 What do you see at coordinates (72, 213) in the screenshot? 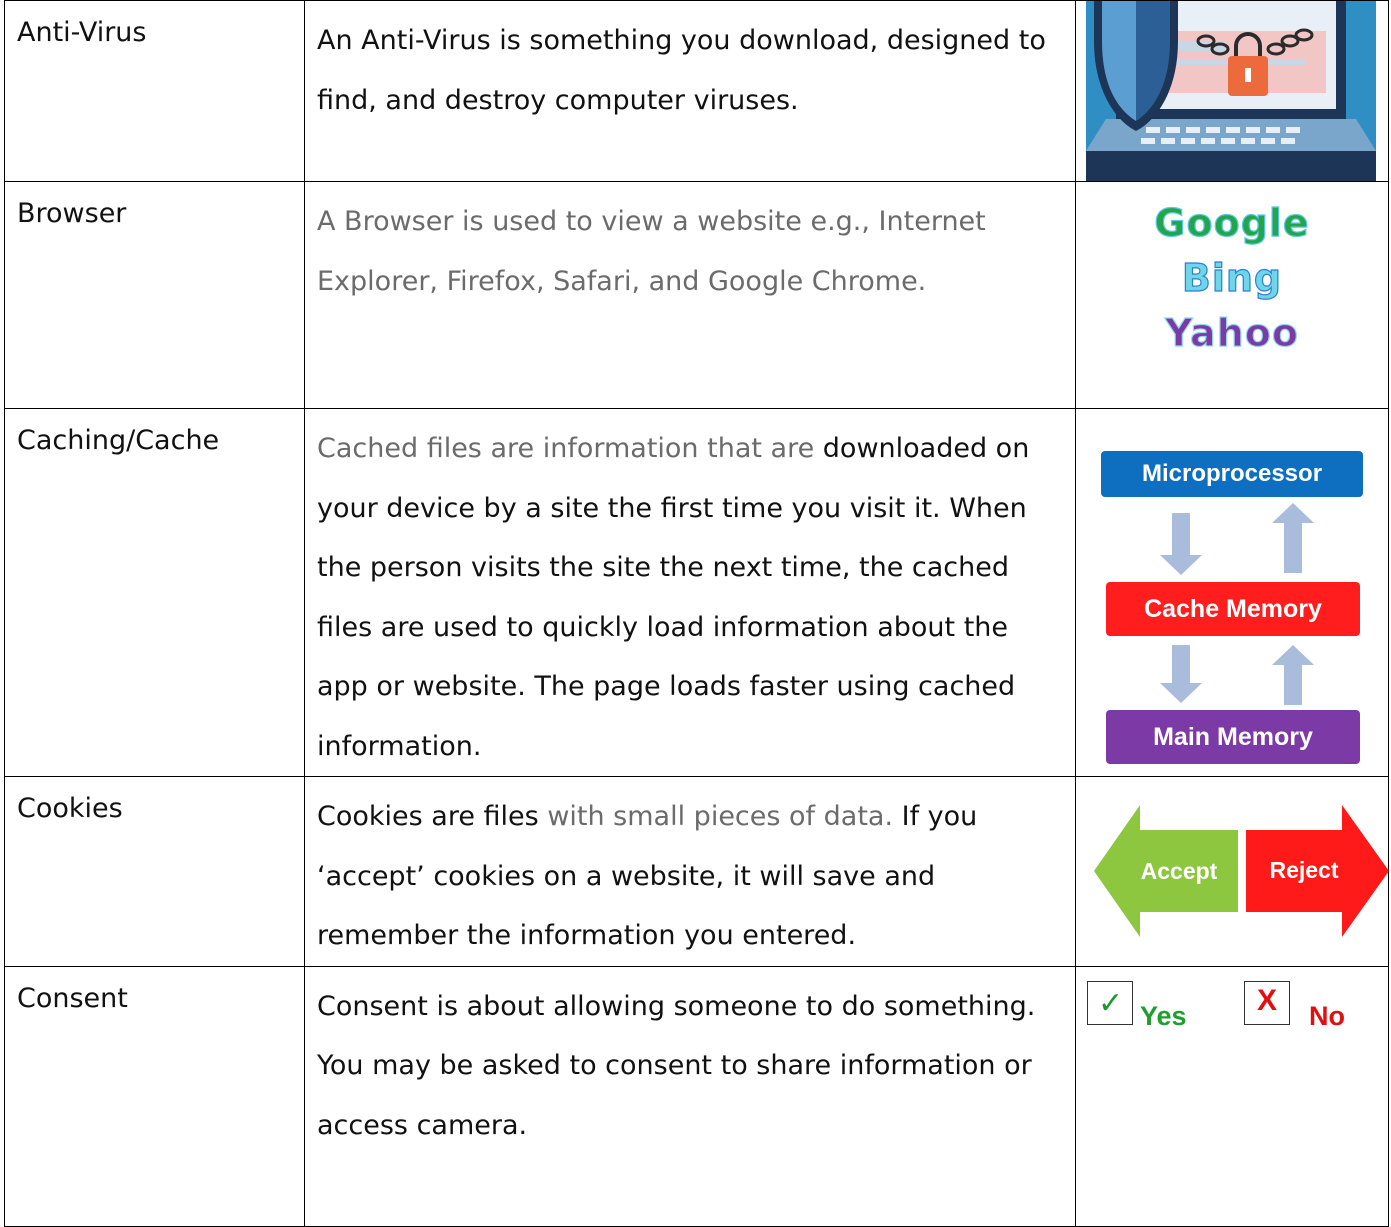
I see `term-label: Browser` at bounding box center [72, 213].